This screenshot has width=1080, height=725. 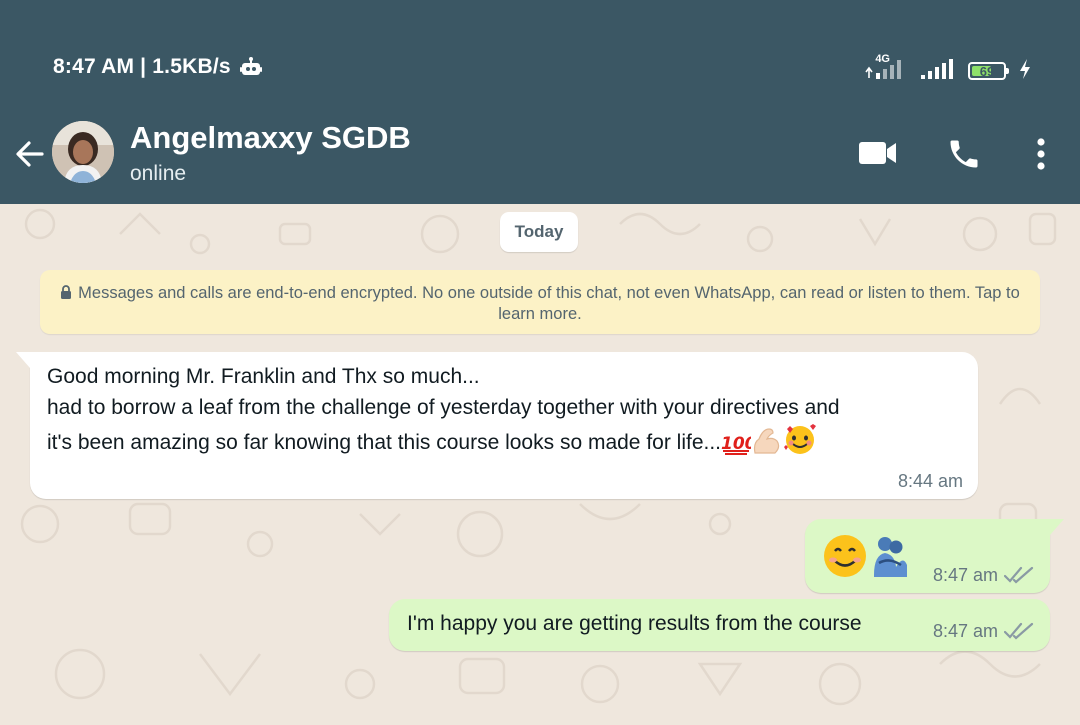 I want to click on message-time: 8:44 am, so click(x=930, y=481).